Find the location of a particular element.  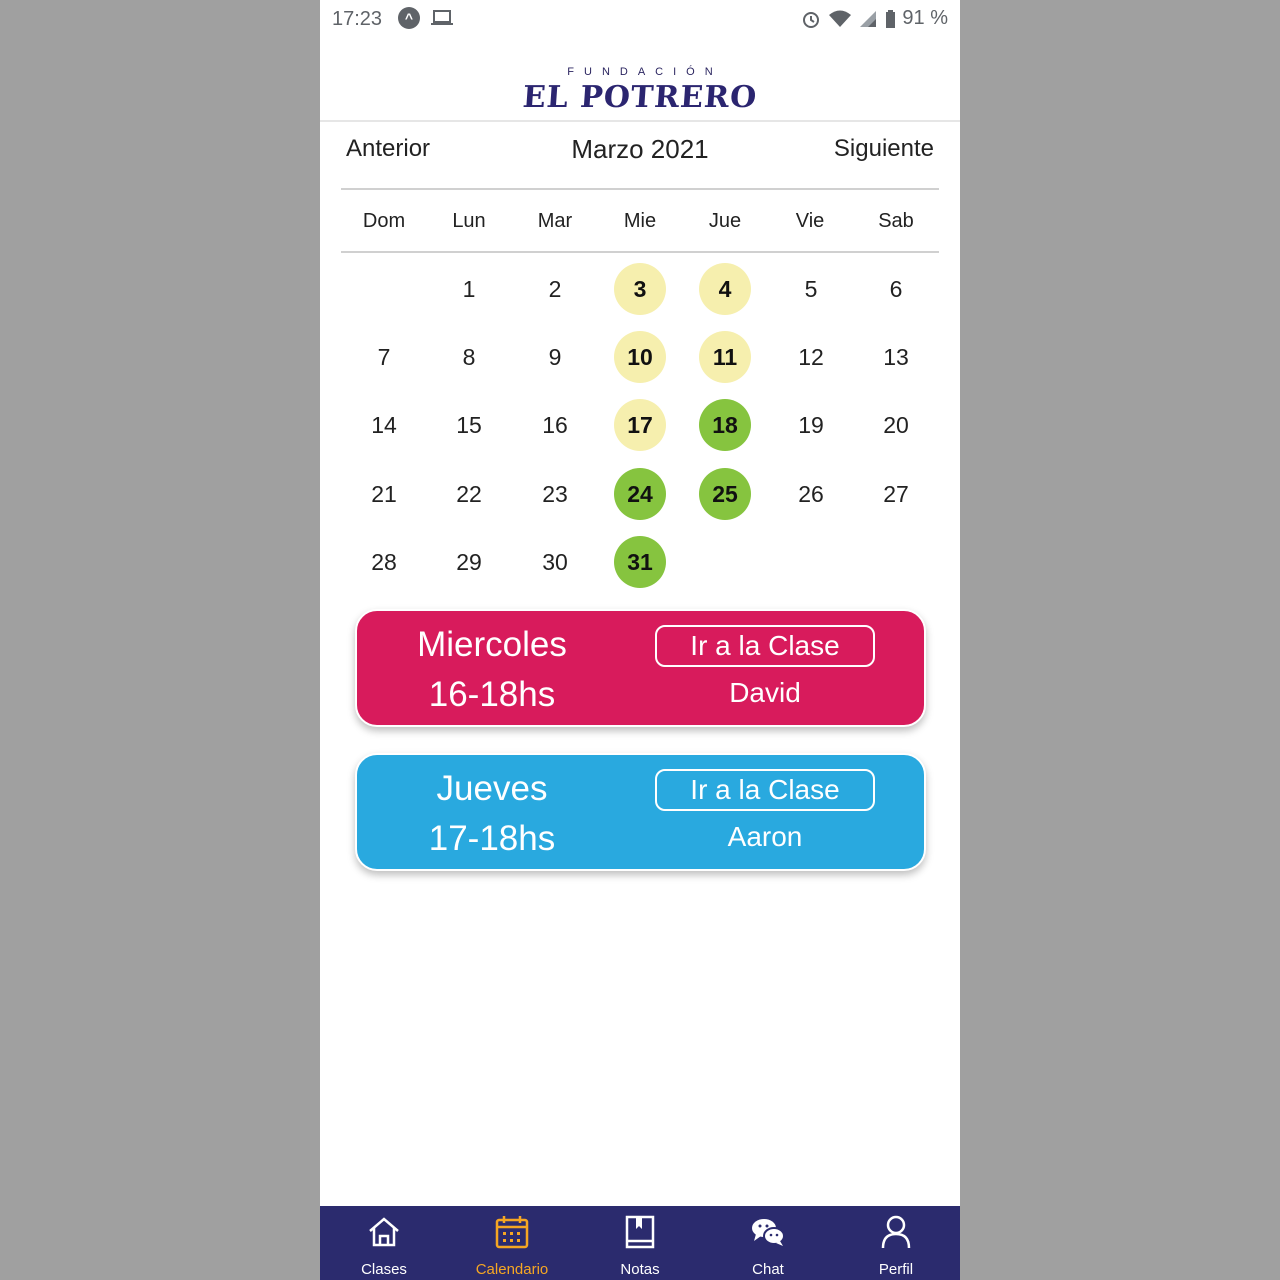

class-day: Jueves is located at coordinates (492, 788).